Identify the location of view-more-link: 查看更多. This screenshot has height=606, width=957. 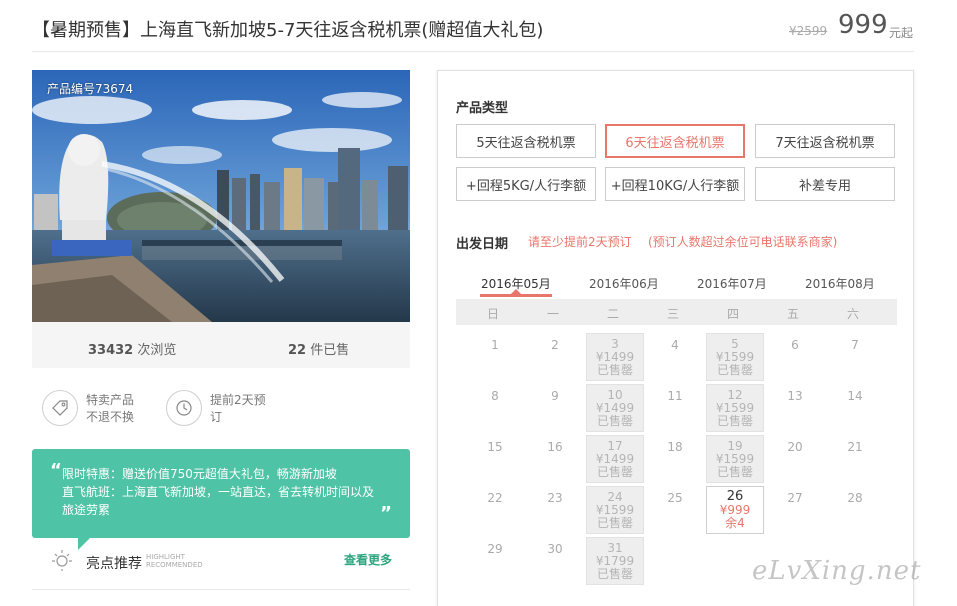
(368, 559).